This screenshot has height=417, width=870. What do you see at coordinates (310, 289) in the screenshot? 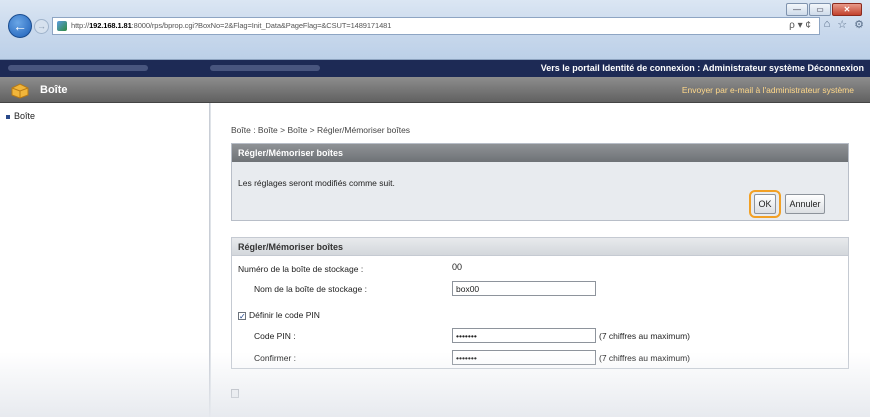
I see `box-name-label: Nom de la boîte de stockage :` at bounding box center [310, 289].